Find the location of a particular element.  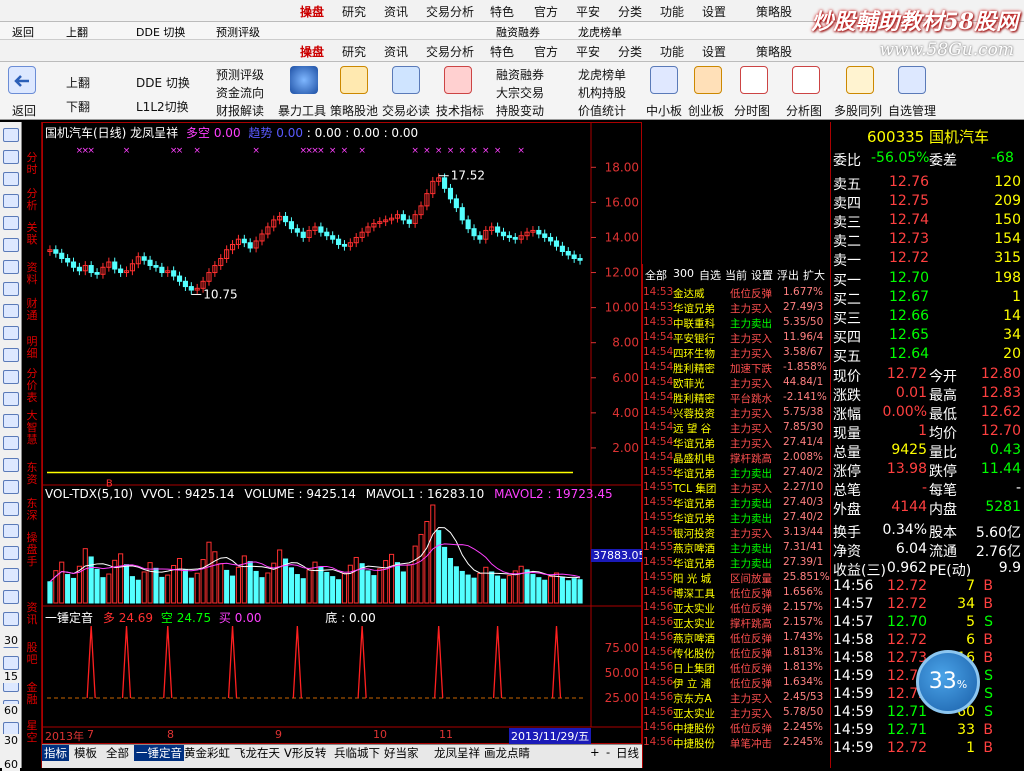

bottom-control-2: 日线 is located at coordinates (627, 753).